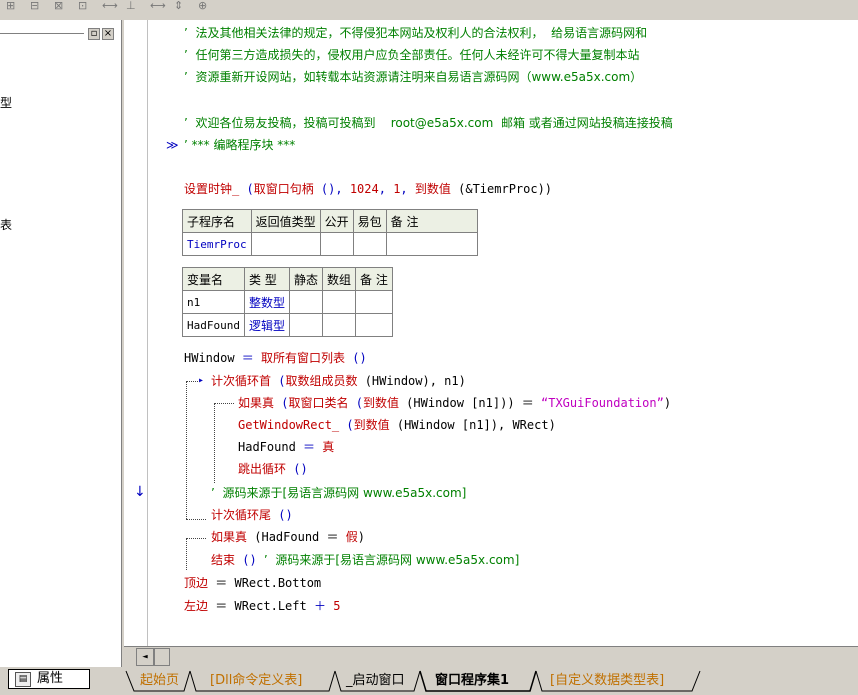  I want to click on tab-start-page: 起始页, so click(159, 681).